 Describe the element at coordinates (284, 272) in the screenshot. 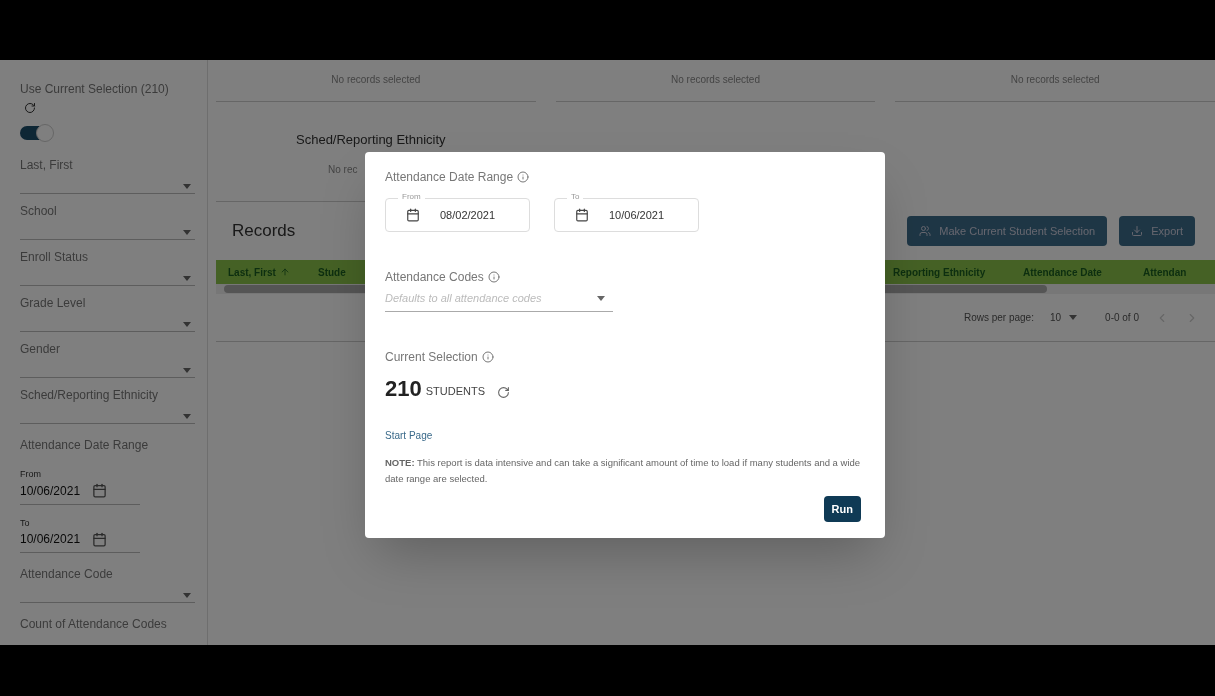

I see `sort-arrow-icon` at that location.